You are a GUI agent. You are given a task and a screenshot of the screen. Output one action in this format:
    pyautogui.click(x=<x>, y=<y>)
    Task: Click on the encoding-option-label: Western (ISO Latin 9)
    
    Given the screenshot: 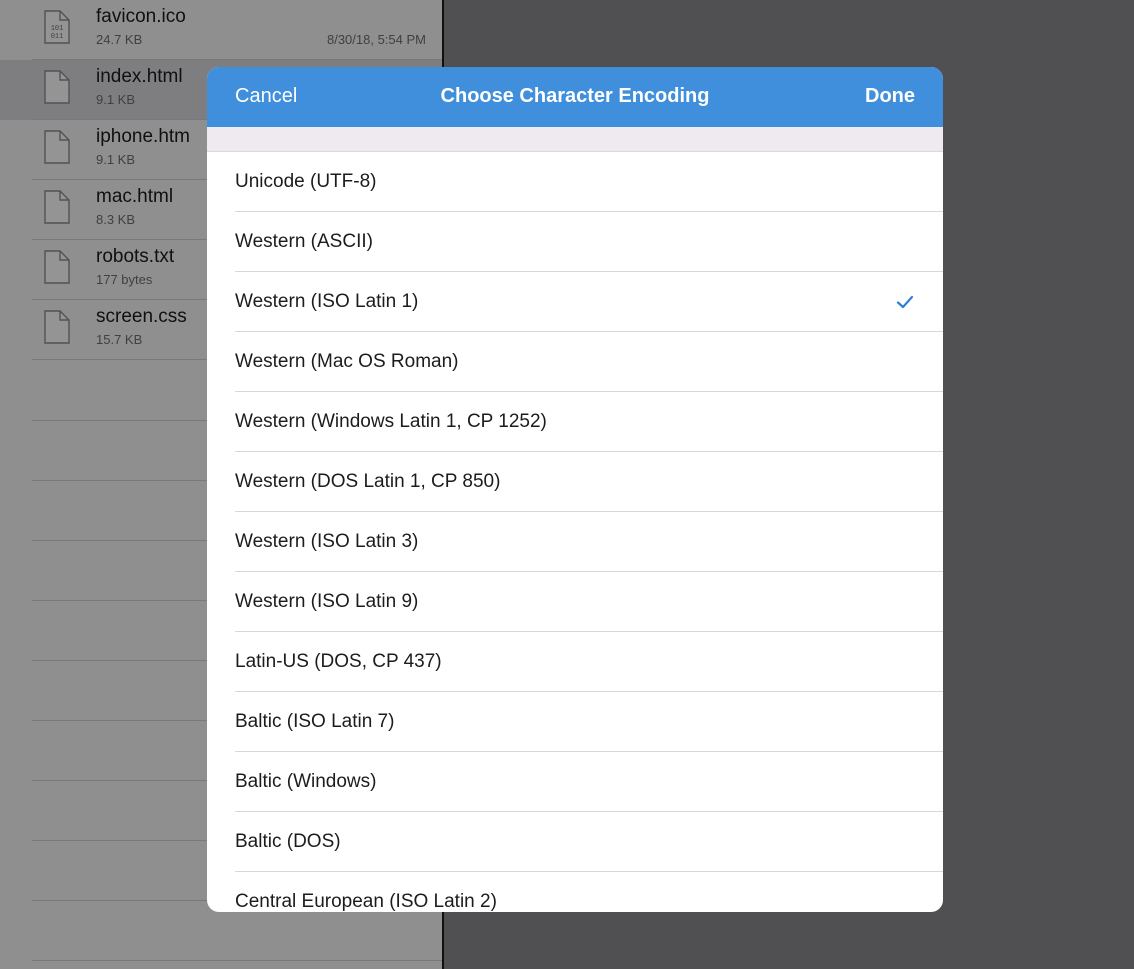 What is the action you would take?
    pyautogui.click(x=327, y=601)
    